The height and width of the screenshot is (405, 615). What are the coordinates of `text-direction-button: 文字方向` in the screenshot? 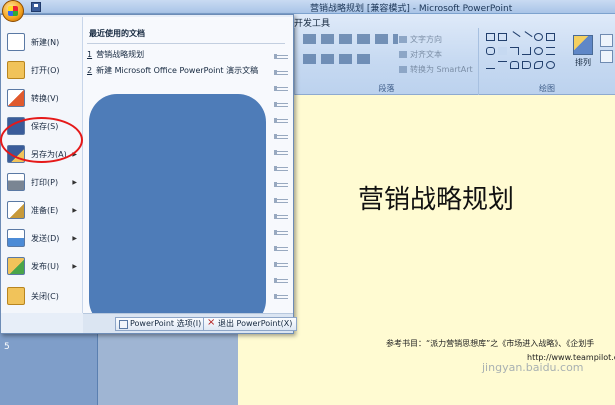 It's located at (420, 39).